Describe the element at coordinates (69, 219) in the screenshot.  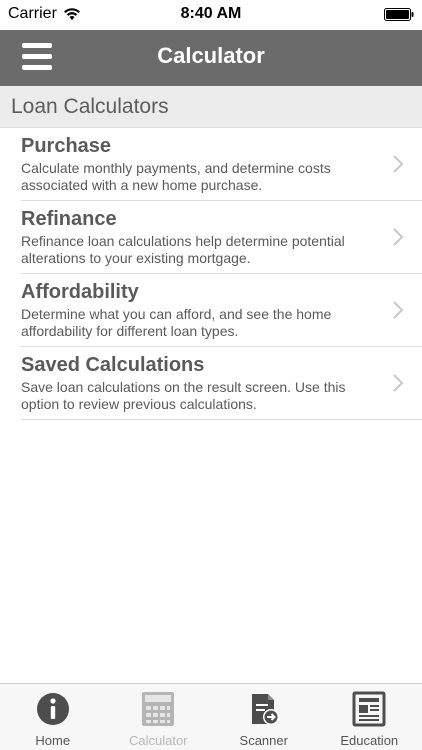
I see `list-item-title: Refinance` at that location.